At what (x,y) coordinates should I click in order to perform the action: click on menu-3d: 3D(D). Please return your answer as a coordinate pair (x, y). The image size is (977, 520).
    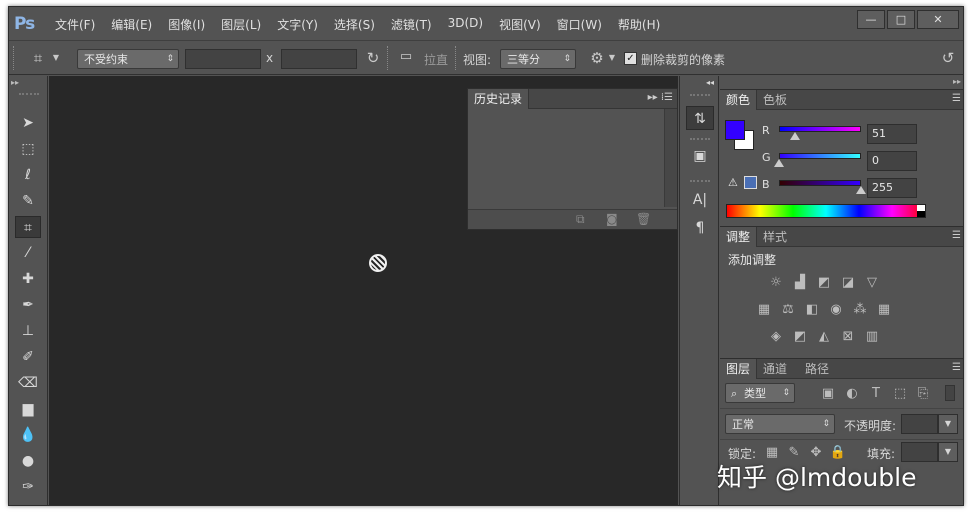
    Looking at the image, I should click on (465, 24).